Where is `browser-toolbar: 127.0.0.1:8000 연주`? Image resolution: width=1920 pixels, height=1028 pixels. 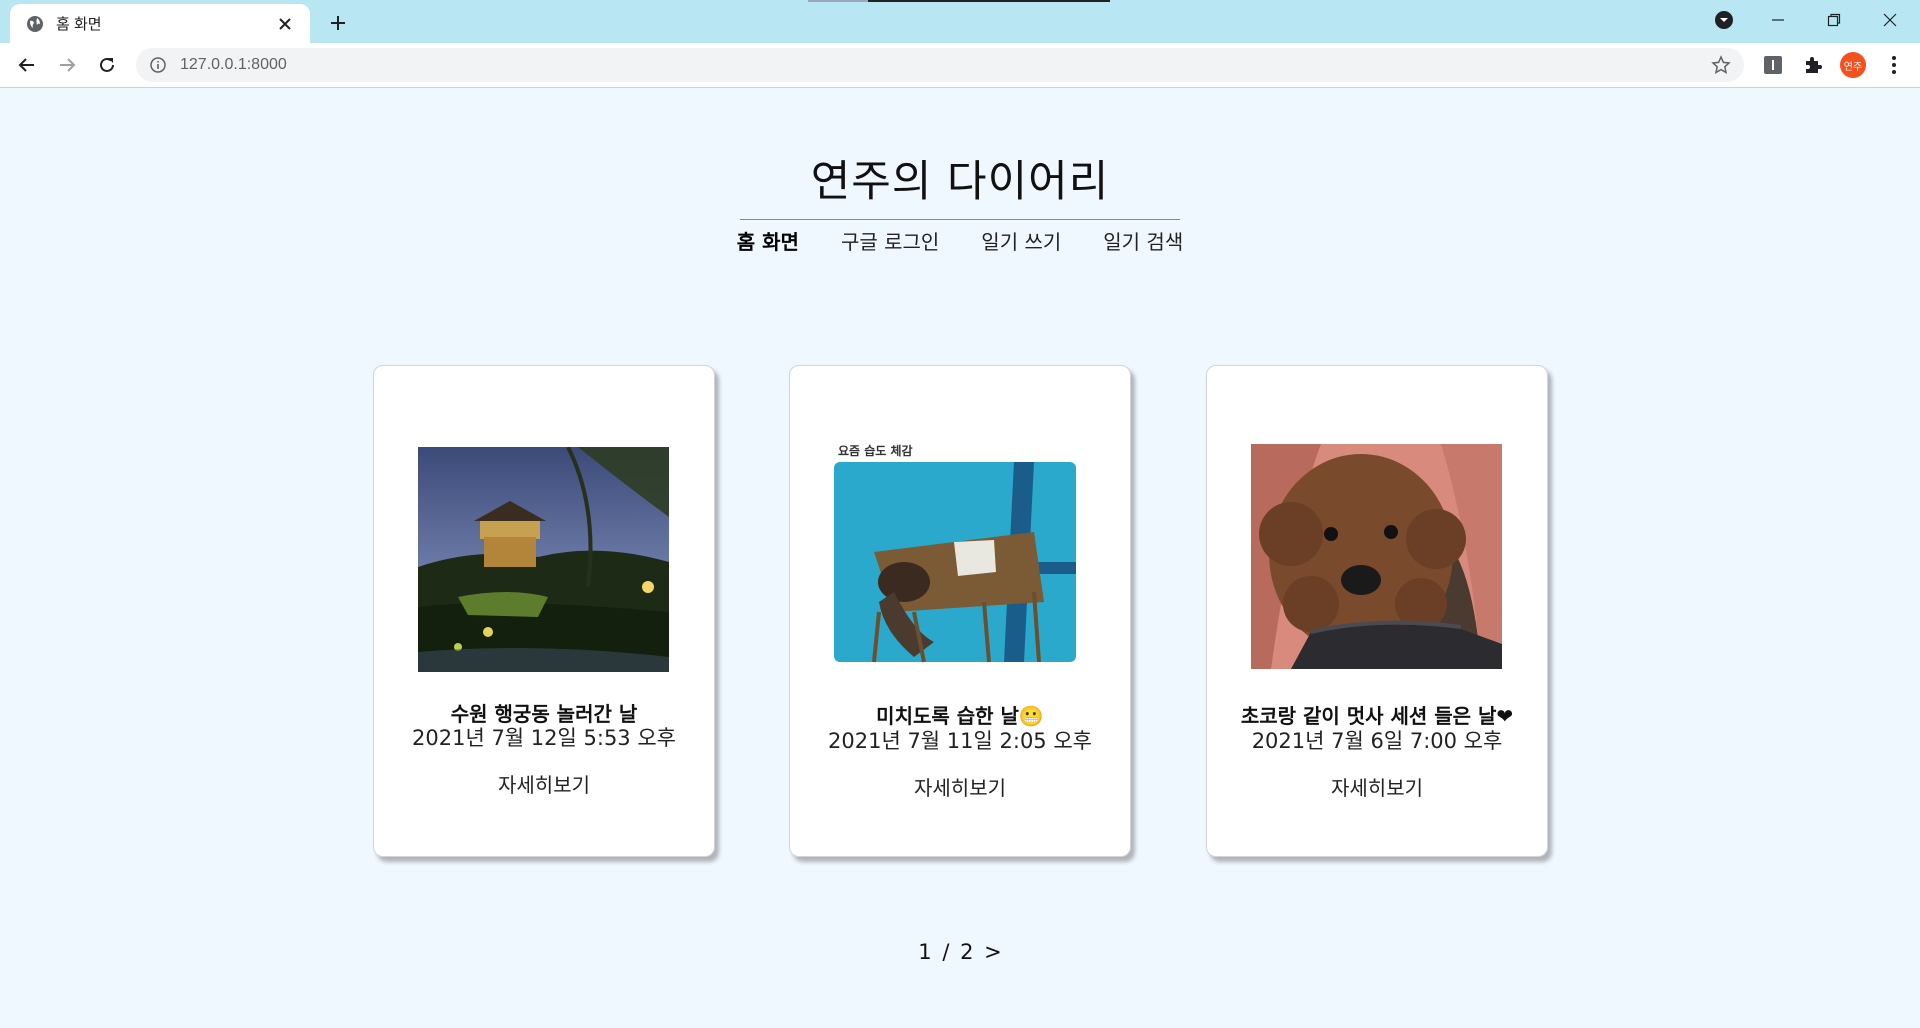 browser-toolbar: 127.0.0.1:8000 연주 is located at coordinates (960, 65).